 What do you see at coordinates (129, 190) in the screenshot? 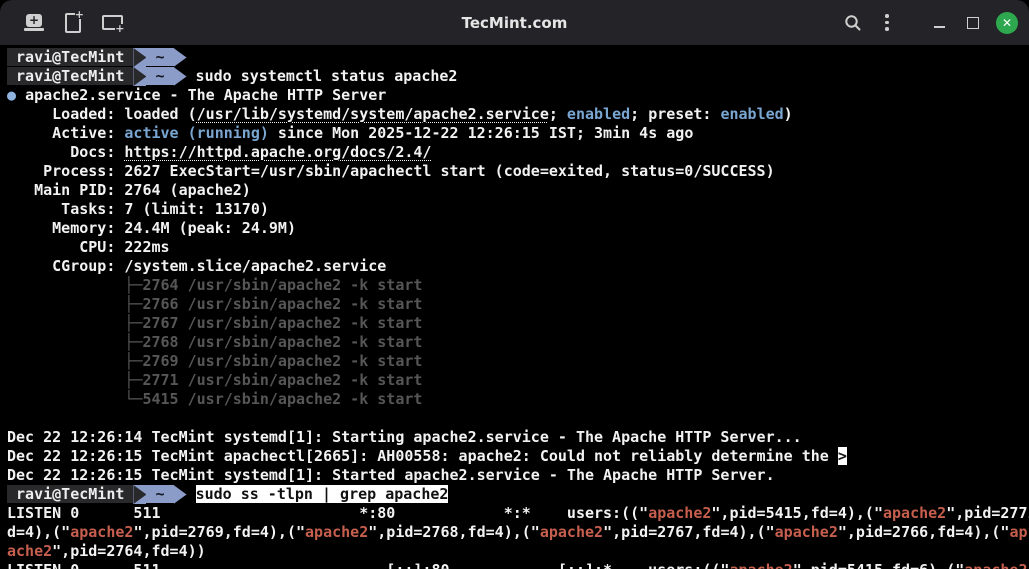
I see `terminal-line: Main PID: 2764 (apache2)` at bounding box center [129, 190].